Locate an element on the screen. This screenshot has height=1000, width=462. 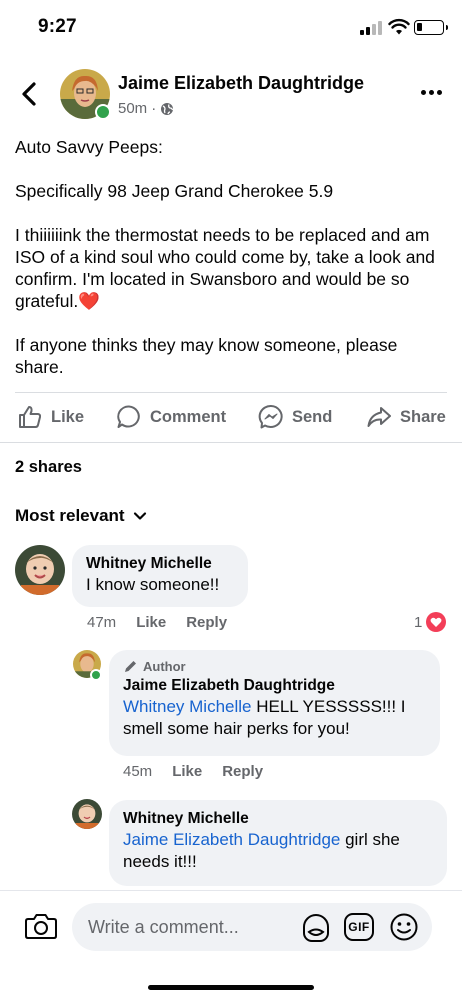
comment-sort-dropdown: Most relevant is located at coordinates (81, 516).